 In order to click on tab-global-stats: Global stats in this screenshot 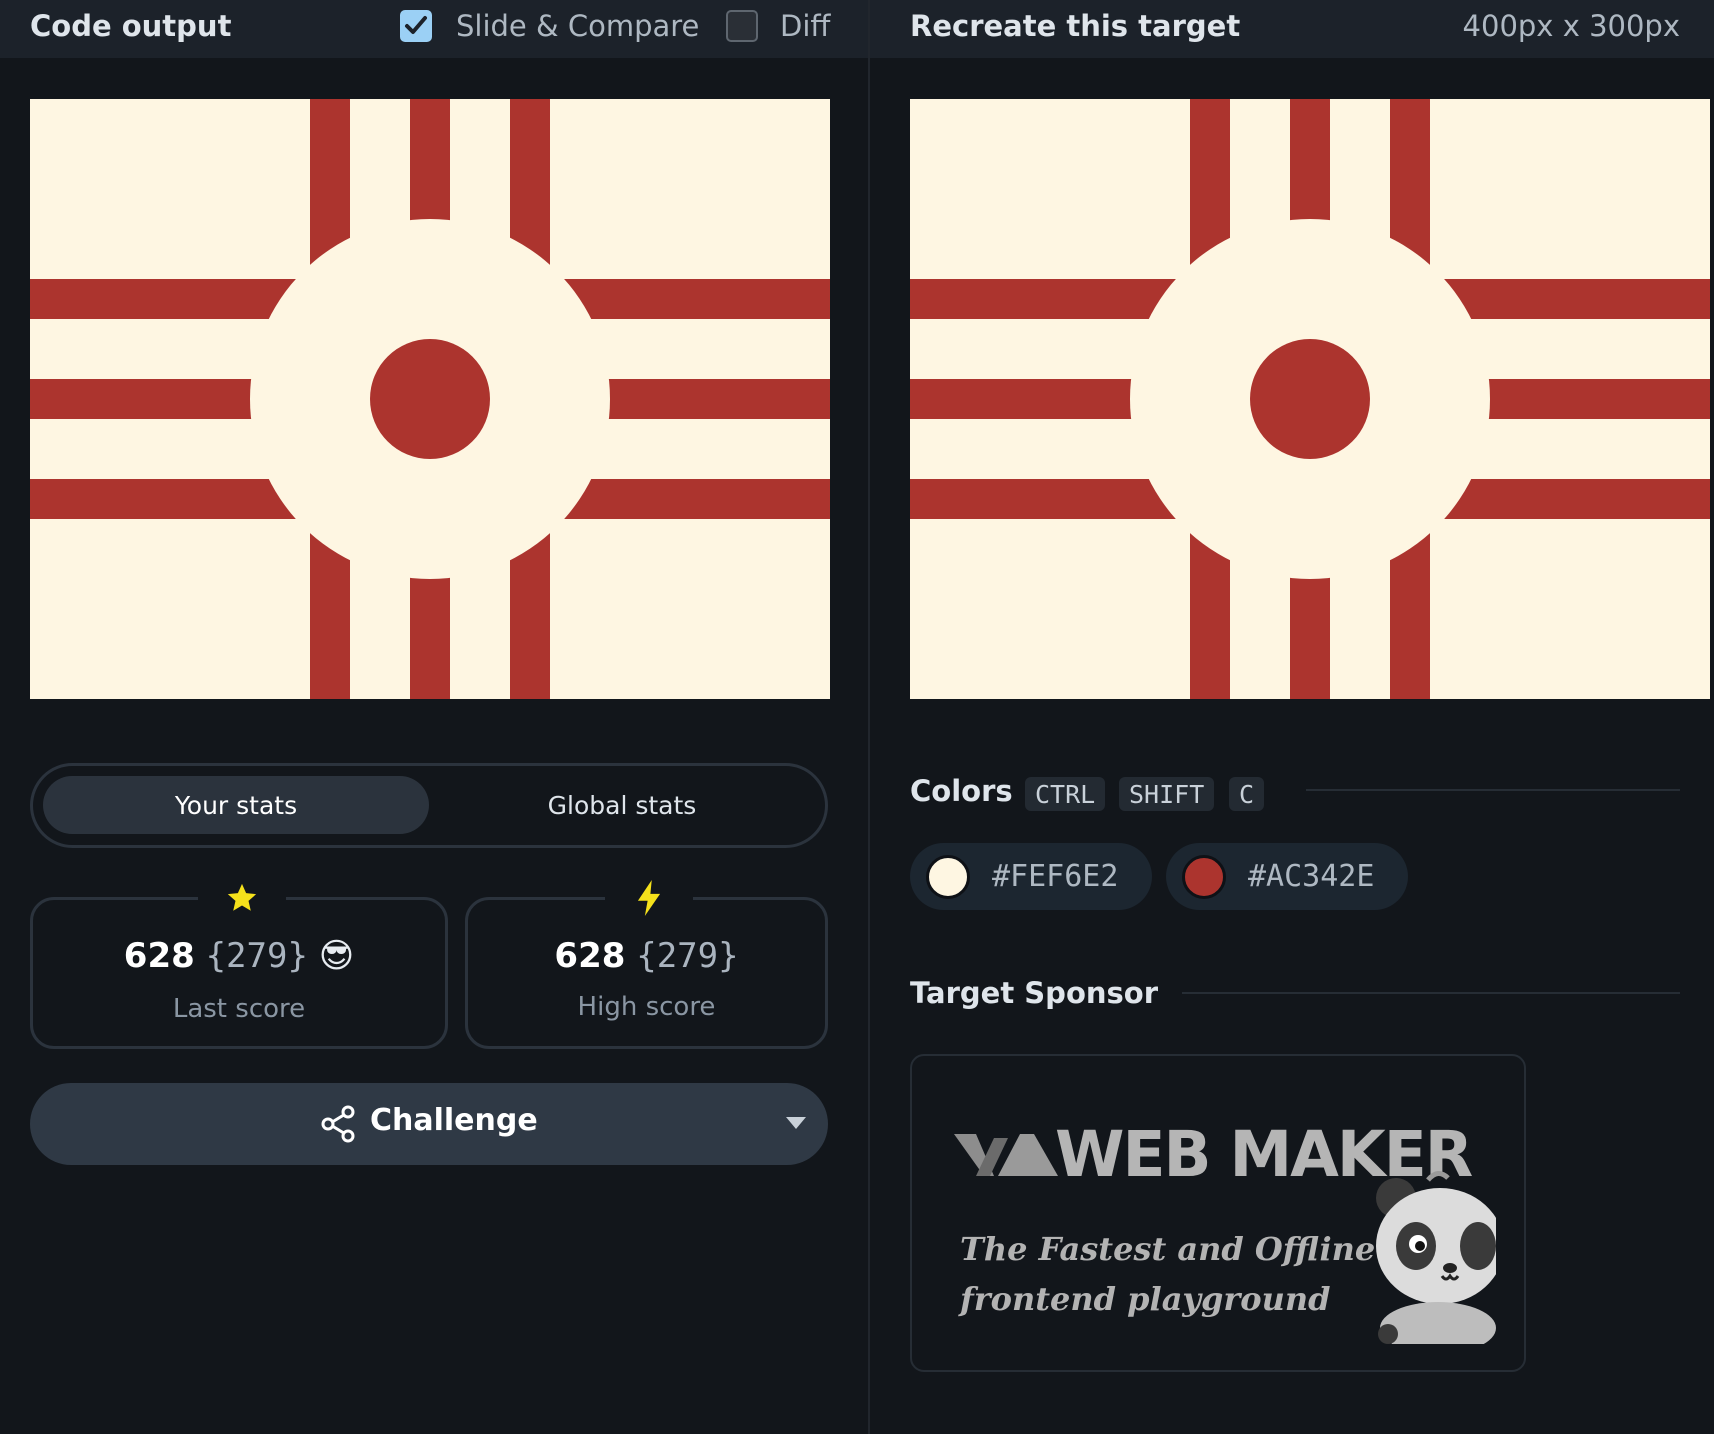, I will do `click(622, 805)`.